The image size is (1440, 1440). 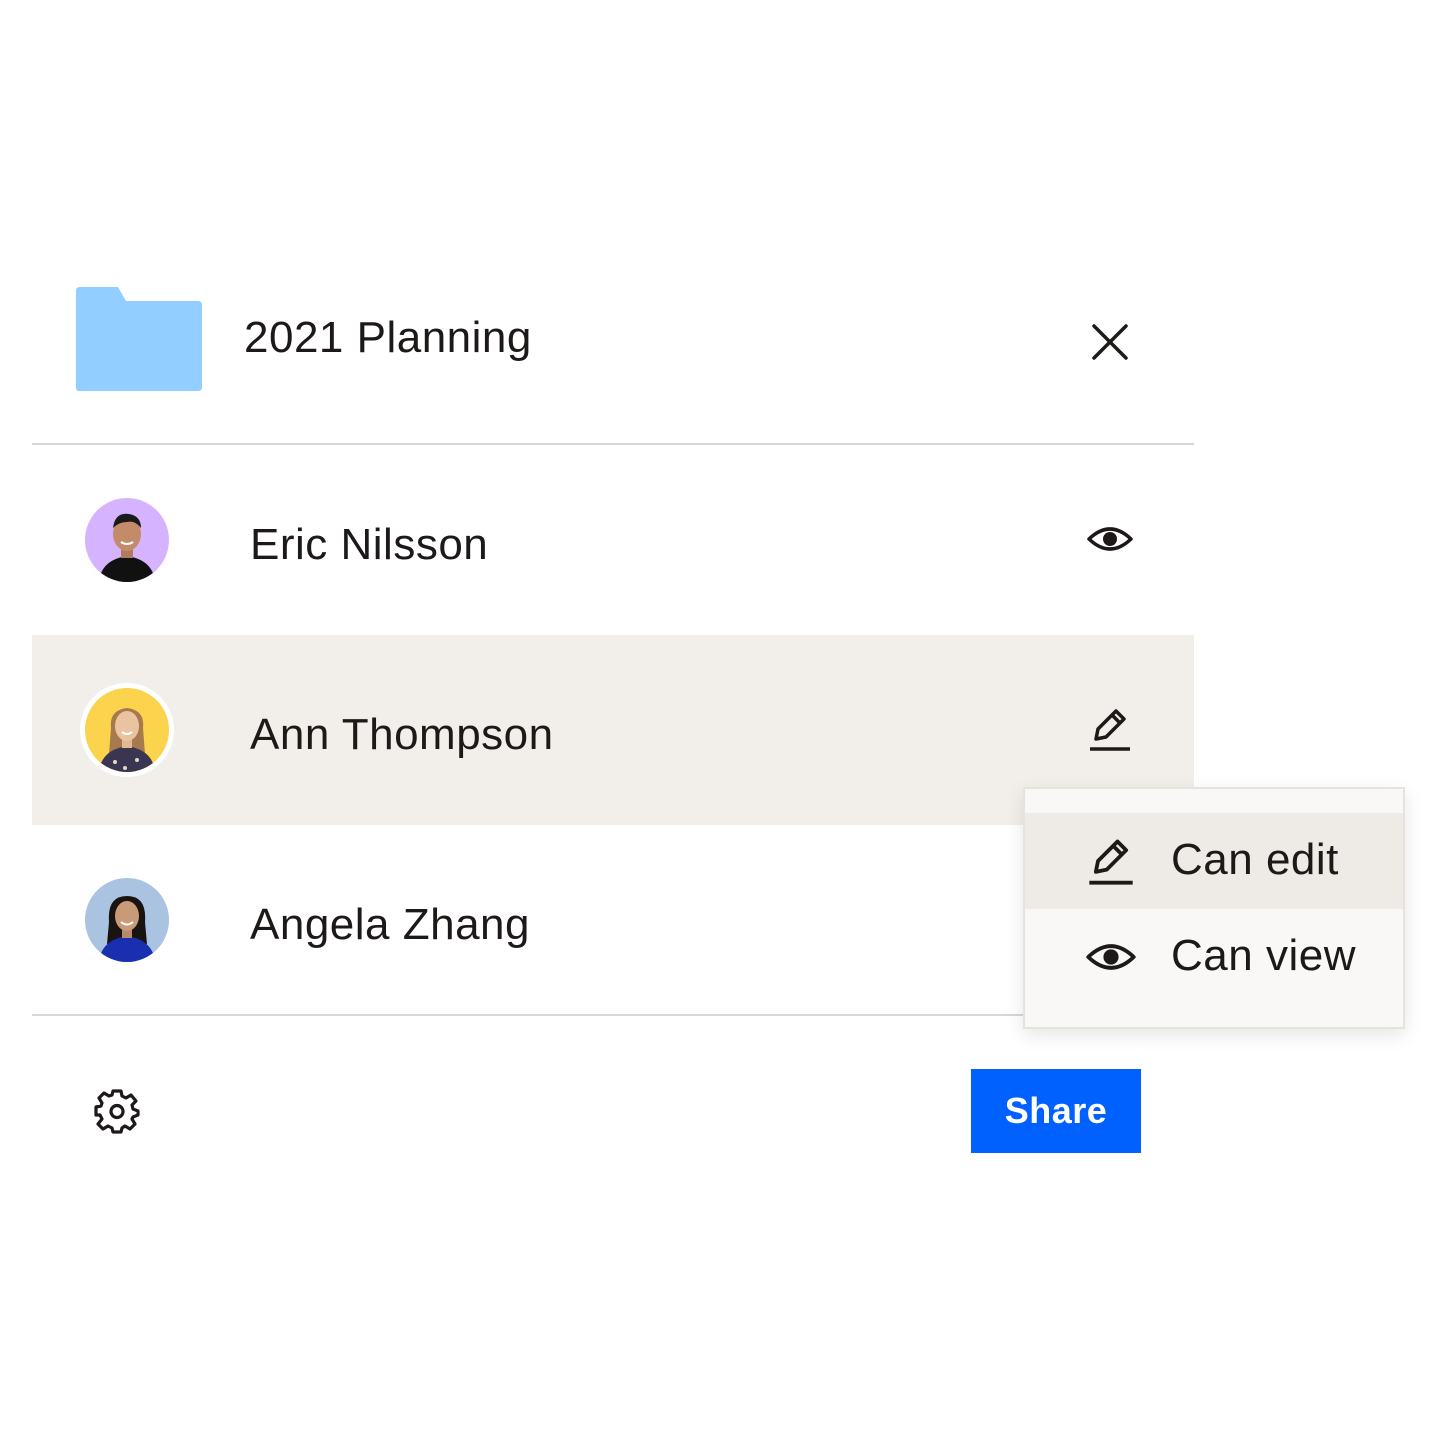 What do you see at coordinates (1110, 342) in the screenshot?
I see `close-icon` at bounding box center [1110, 342].